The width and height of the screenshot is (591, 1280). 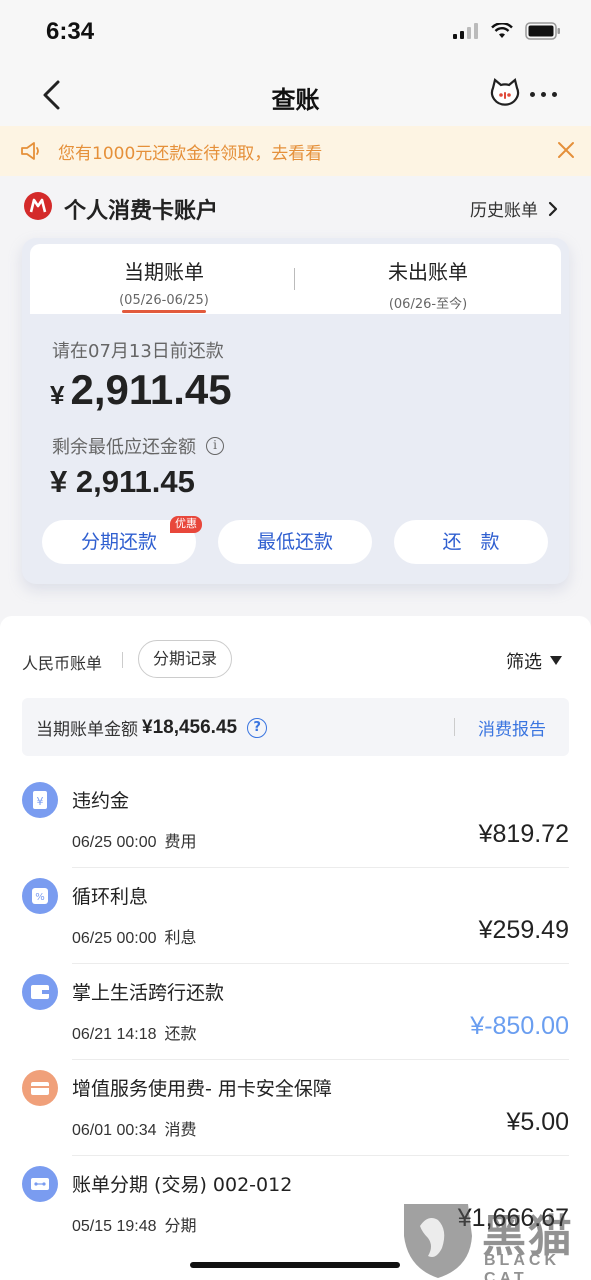 I want to click on tab-unbilled-label: 未出账单, so click(x=428, y=272).